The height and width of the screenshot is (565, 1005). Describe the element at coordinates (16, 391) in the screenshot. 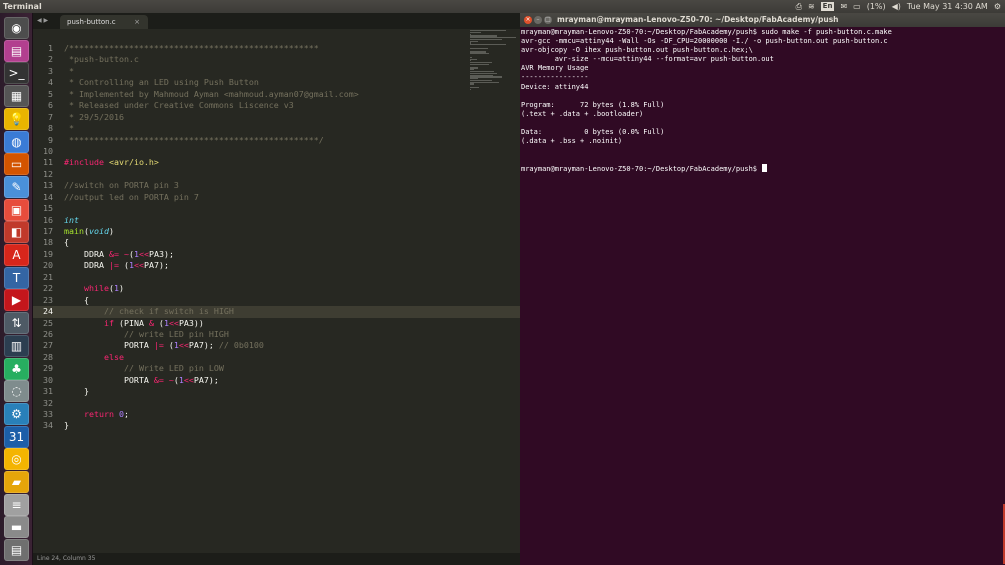

I see `disk-icon: ◌` at that location.